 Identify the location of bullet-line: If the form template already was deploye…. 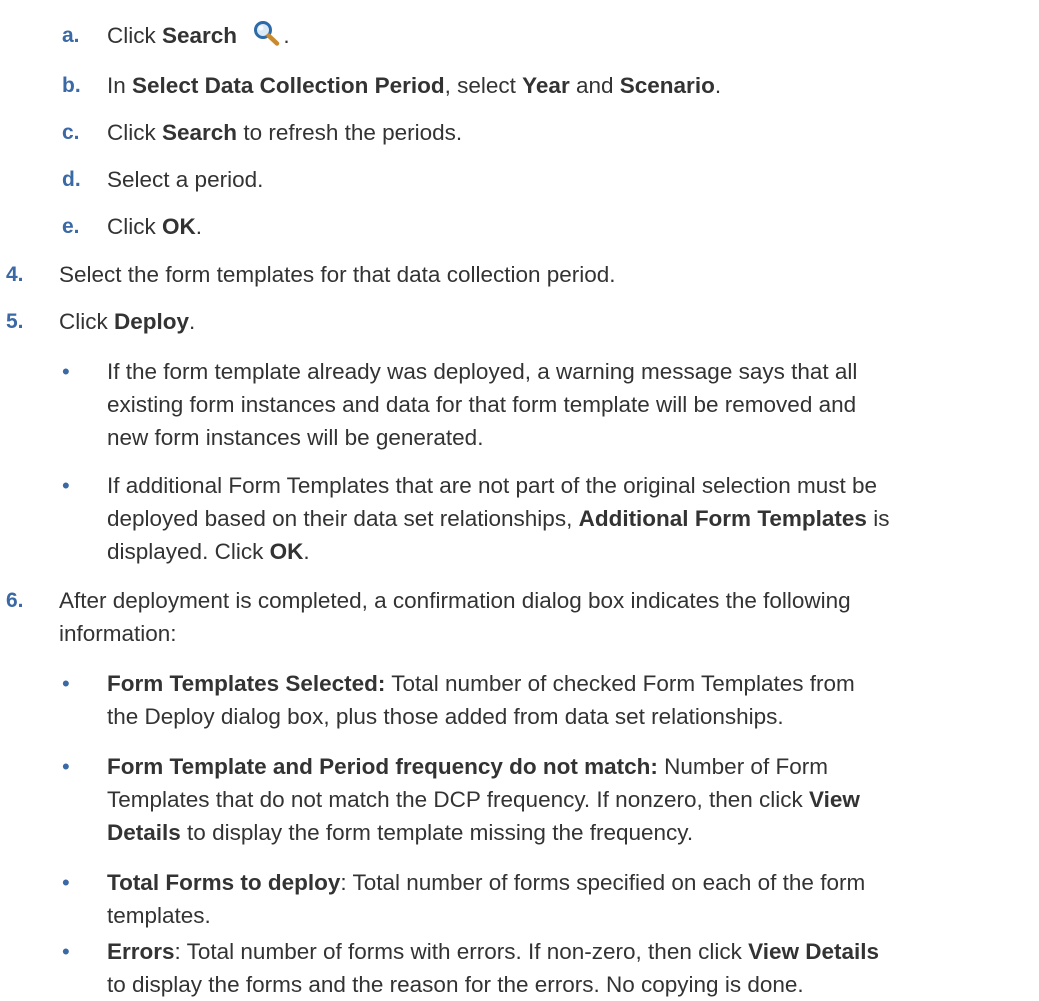
(482, 371).